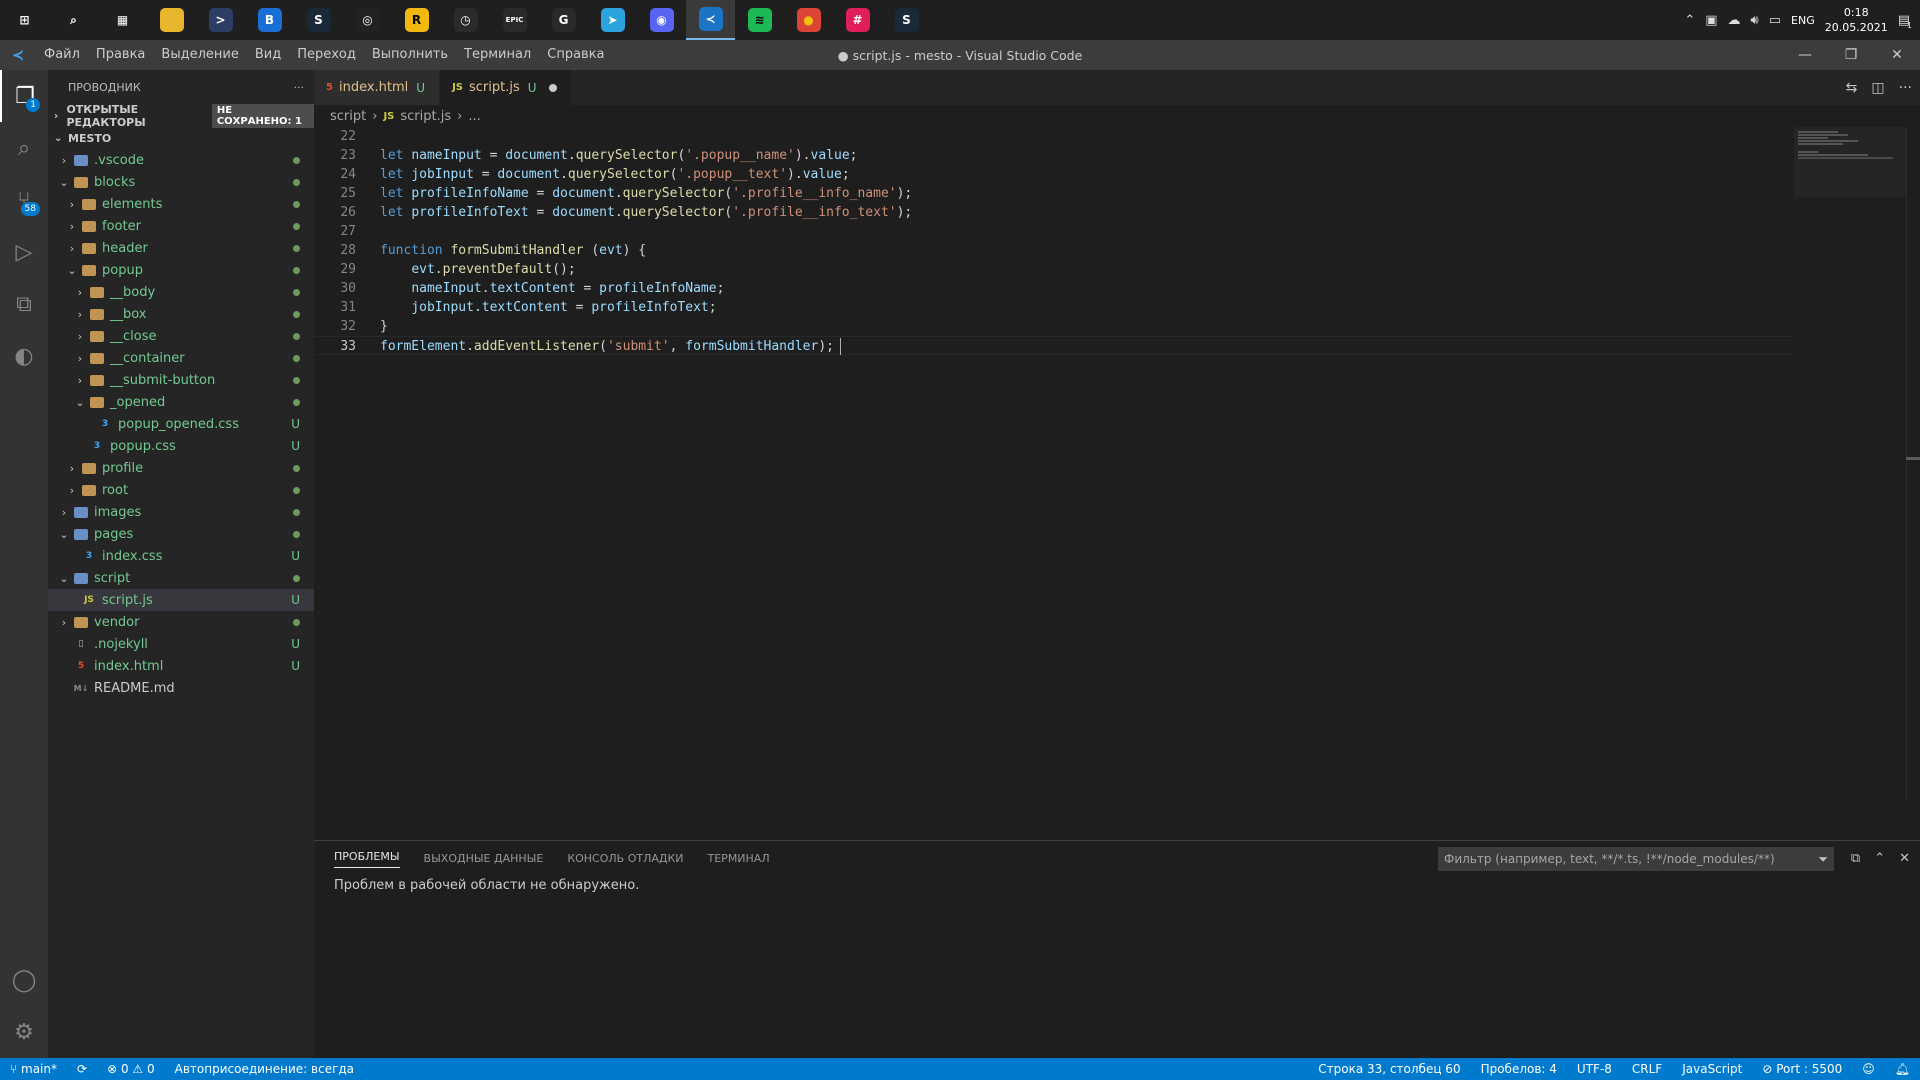 The height and width of the screenshot is (1080, 1920). What do you see at coordinates (181, 490) in the screenshot?
I see `tree-item: › root` at bounding box center [181, 490].